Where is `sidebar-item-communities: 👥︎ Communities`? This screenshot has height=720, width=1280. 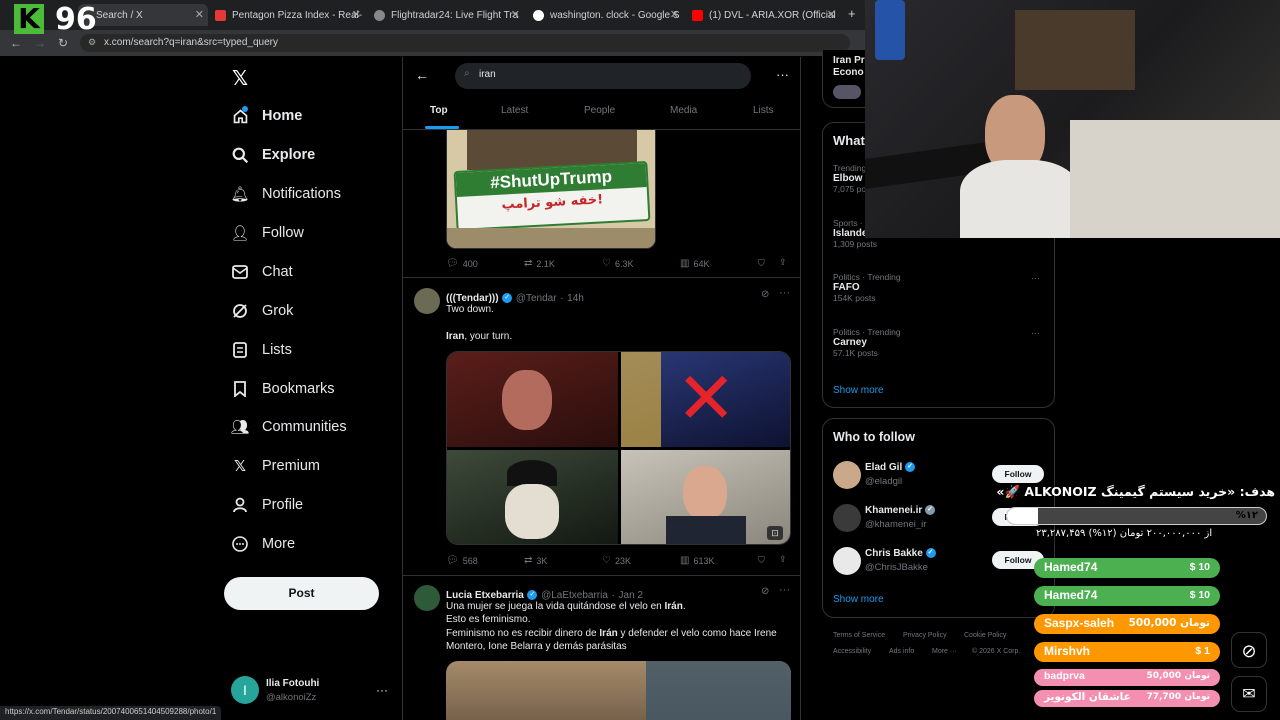
sidebar-item-communities: 👥︎ Communities is located at coordinates (288, 427).